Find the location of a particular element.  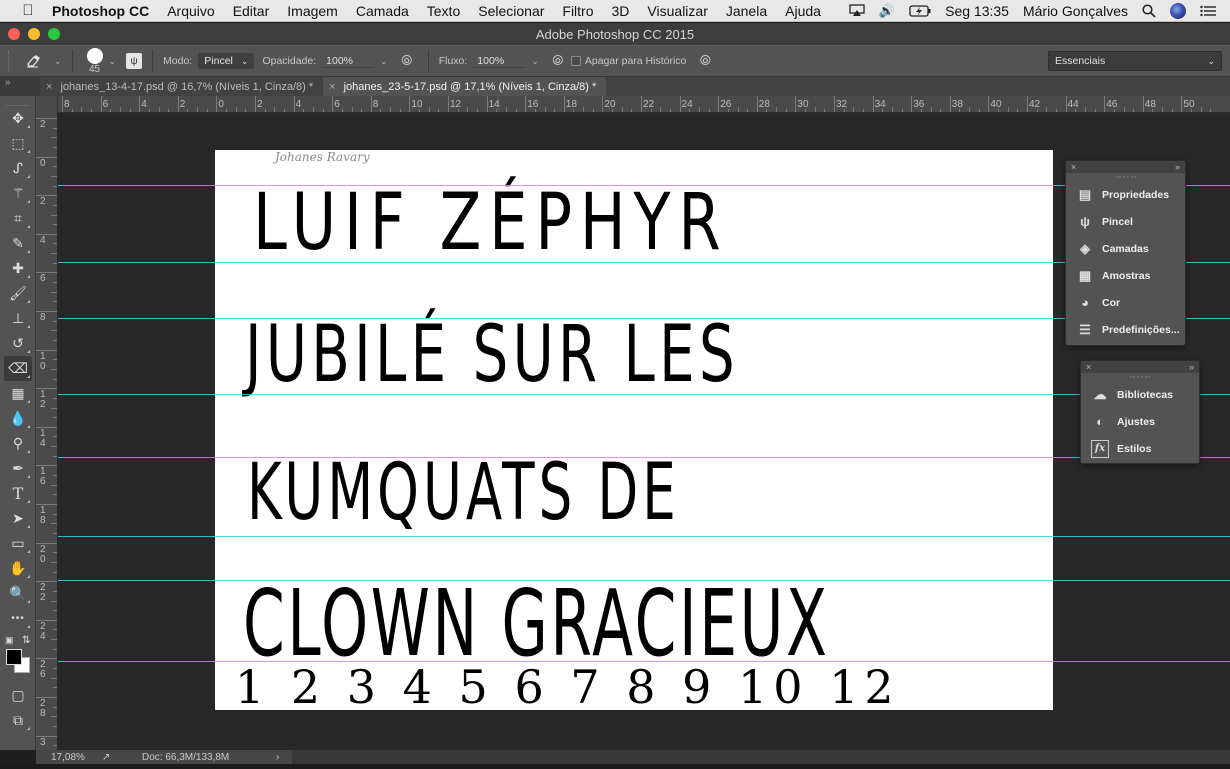

brush-preset-picker: 45 is located at coordinates (94, 61).